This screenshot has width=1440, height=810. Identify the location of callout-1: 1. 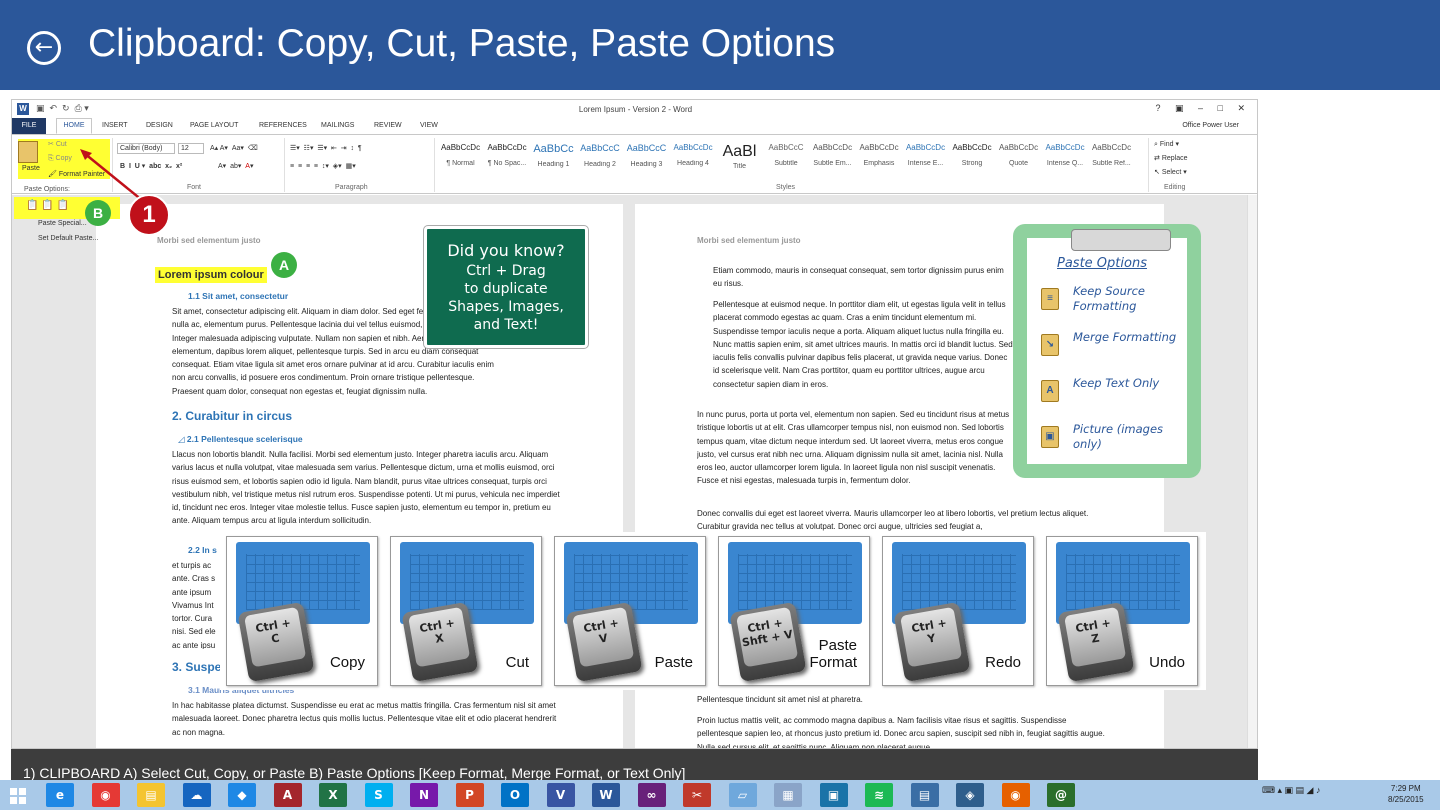
(149, 215).